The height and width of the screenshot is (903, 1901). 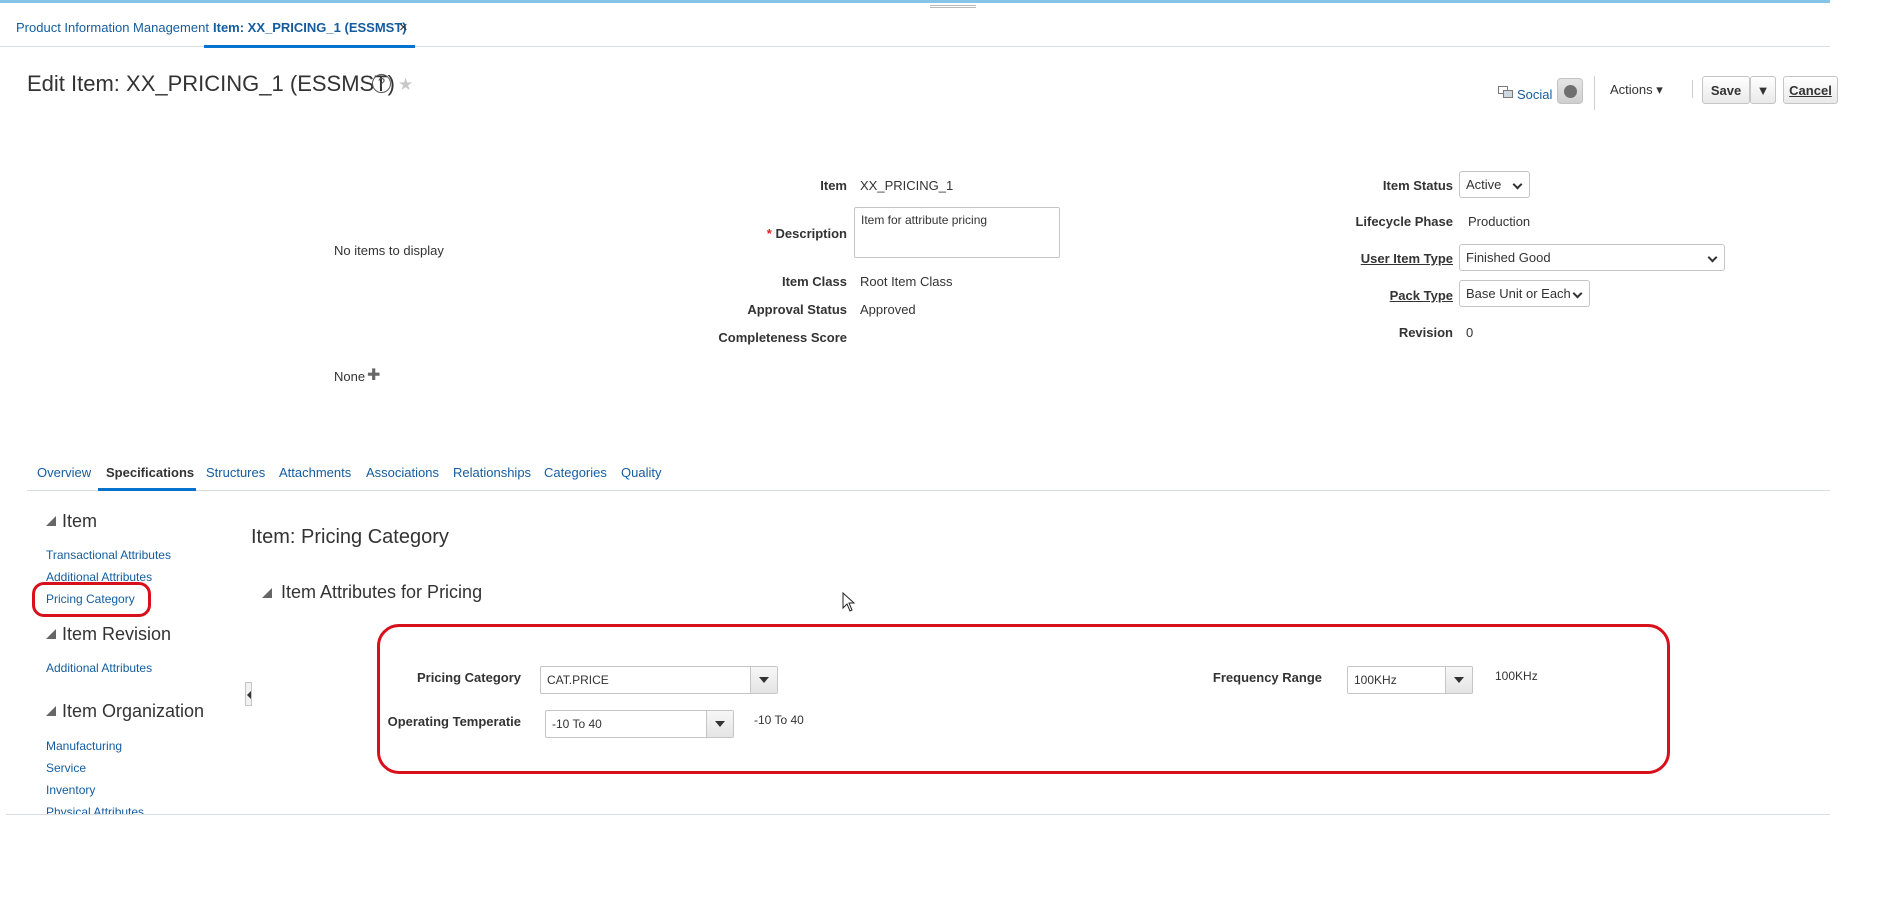 I want to click on top-accent-bar, so click(x=915, y=1).